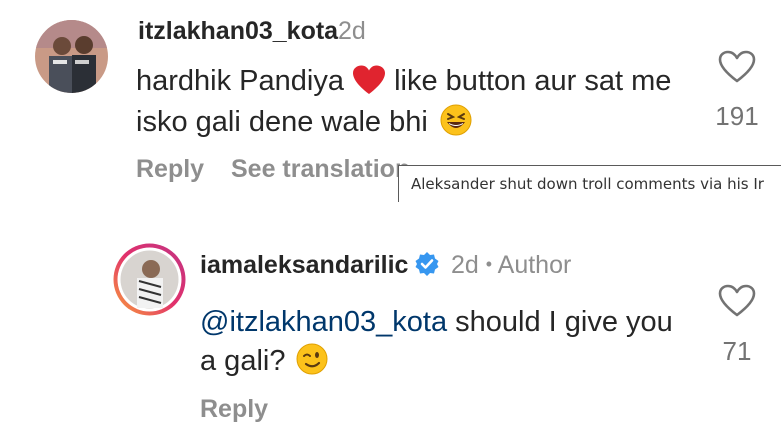  I want to click on reply-meta: 2d • Author, so click(511, 265).